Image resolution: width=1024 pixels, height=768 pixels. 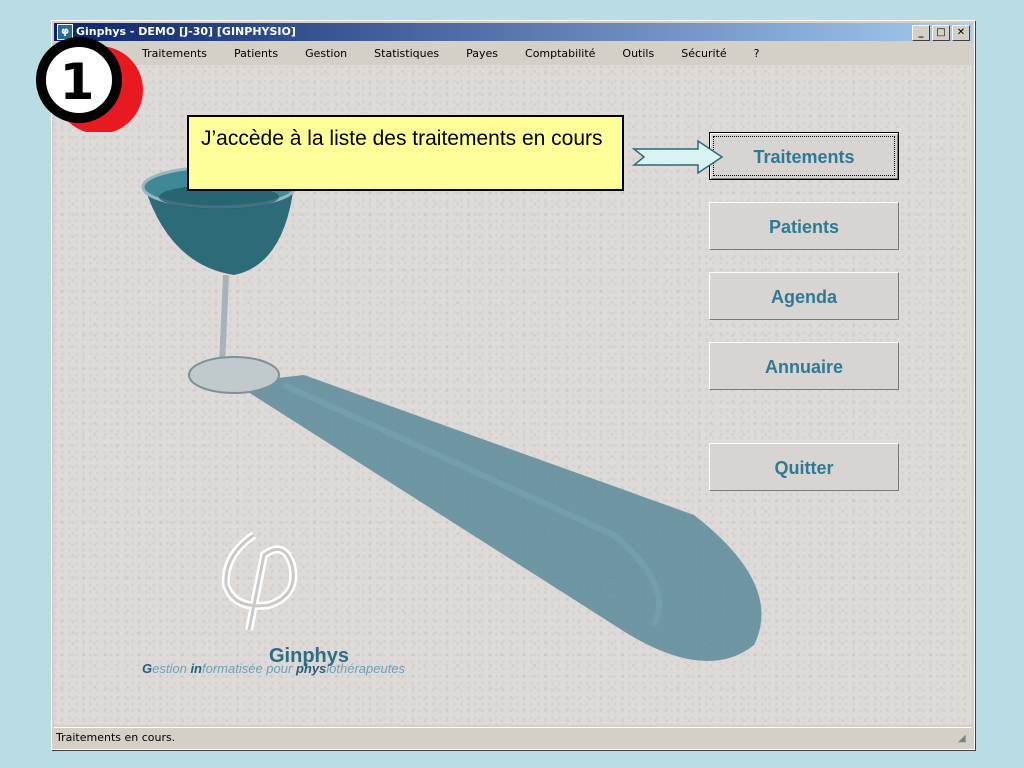 What do you see at coordinates (174, 53) in the screenshot?
I see `menu-traitements: Traitements` at bounding box center [174, 53].